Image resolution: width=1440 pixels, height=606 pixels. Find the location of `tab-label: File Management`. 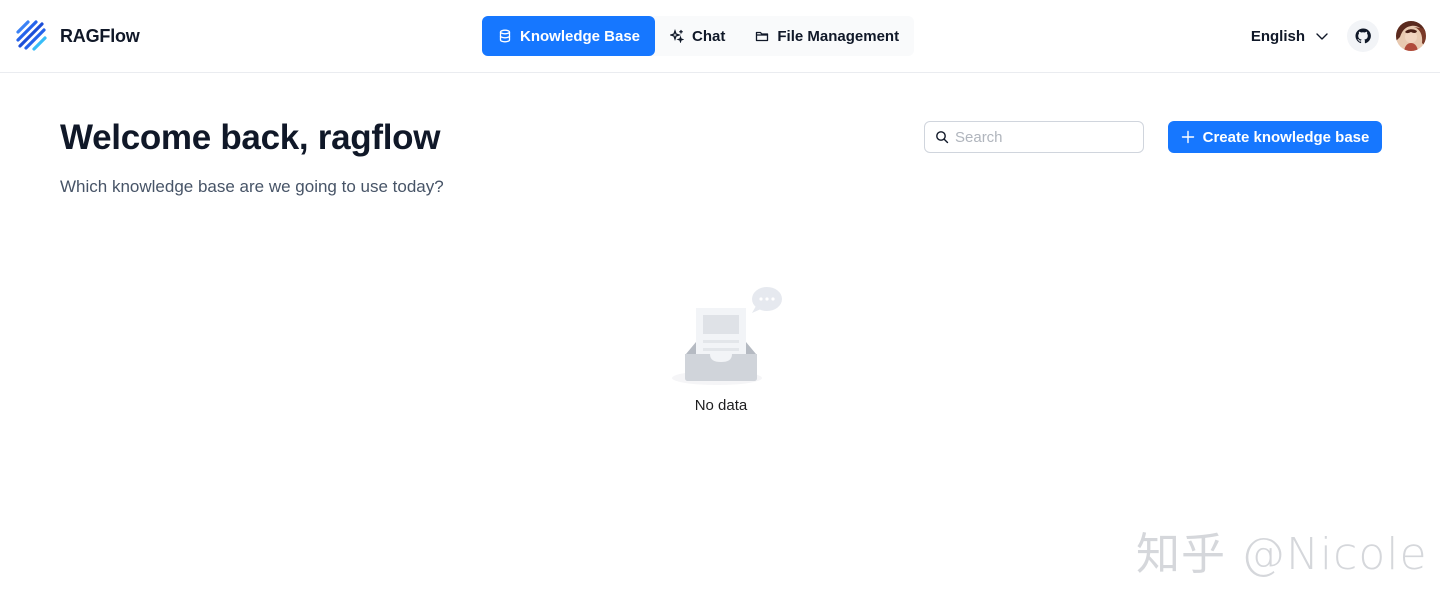

tab-label: File Management is located at coordinates (838, 36).